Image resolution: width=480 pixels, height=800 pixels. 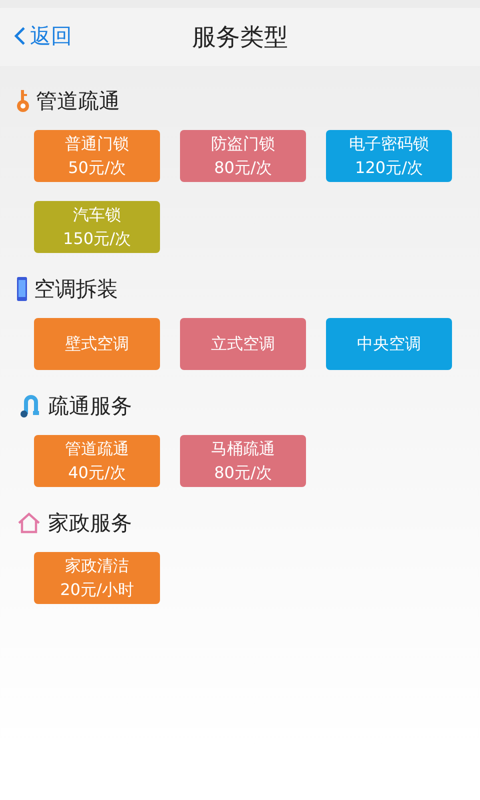 I want to click on service-button: 普通门锁 50元/次, so click(x=97, y=156).